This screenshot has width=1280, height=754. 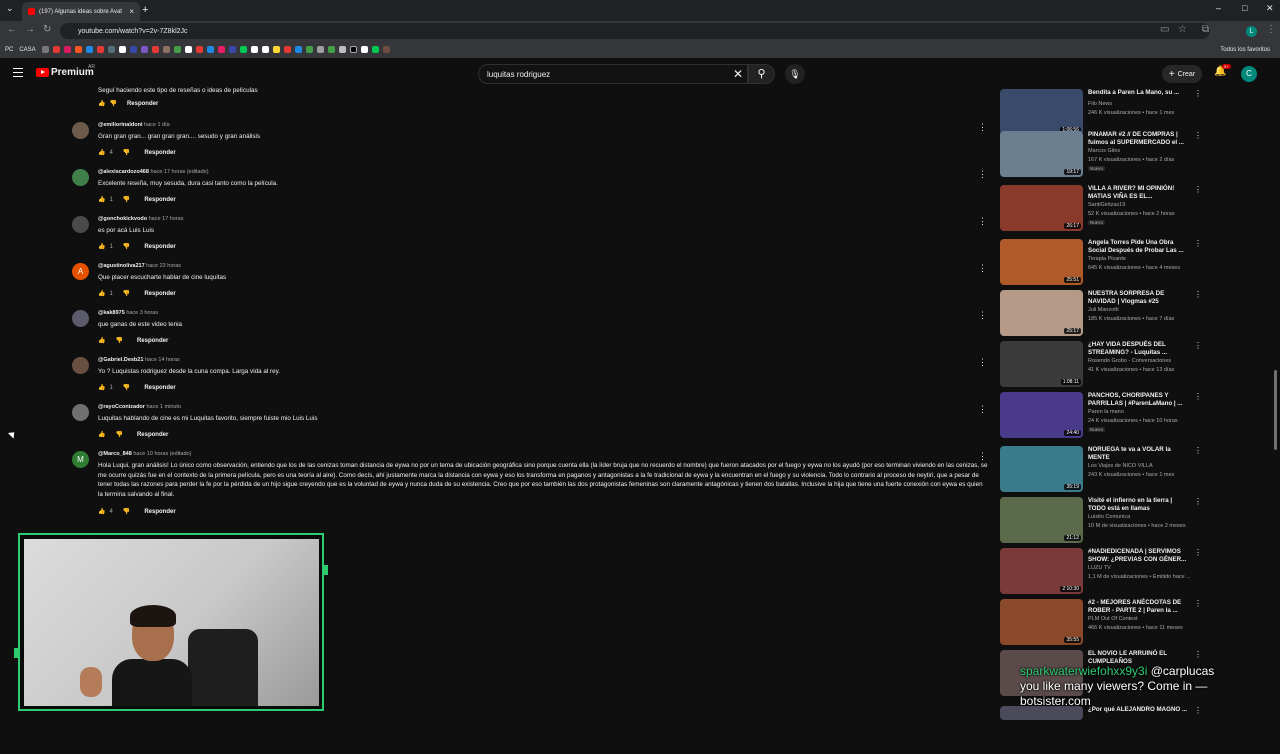 What do you see at coordinates (1139, 454) in the screenshot?
I see `video-title: NORUEGA te va a VOLAR la MENTE` at bounding box center [1139, 454].